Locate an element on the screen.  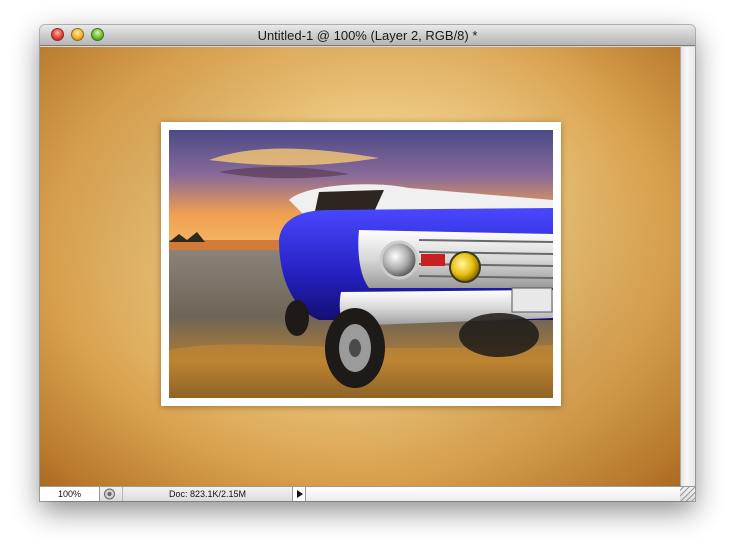
title-bar: Untitled-1 @ 100% (Layer 2, RGB/8) * is located at coordinates (367, 35).